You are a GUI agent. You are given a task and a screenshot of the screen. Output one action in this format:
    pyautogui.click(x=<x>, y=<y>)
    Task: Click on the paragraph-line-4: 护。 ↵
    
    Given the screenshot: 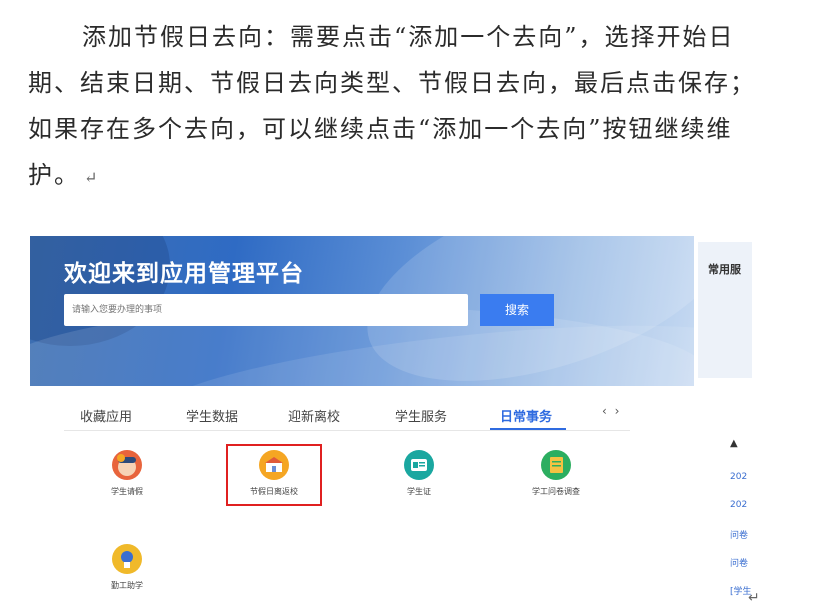 What is the action you would take?
    pyautogui.click(x=64, y=175)
    